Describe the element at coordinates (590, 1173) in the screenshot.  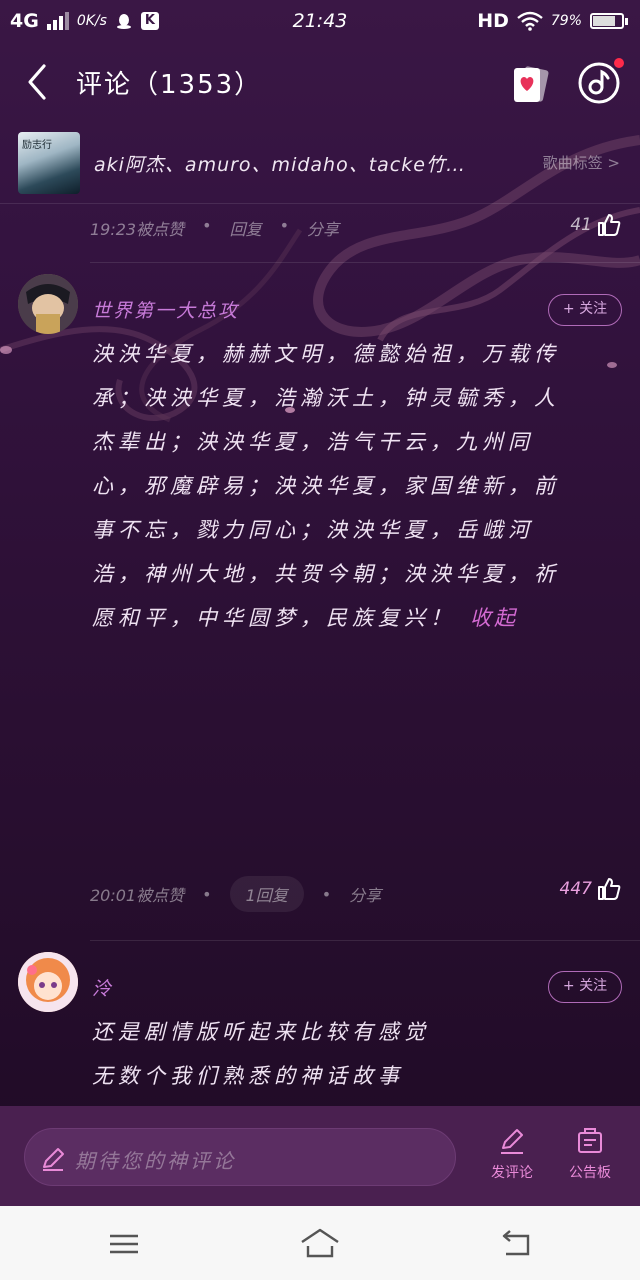
I see `notice-board-label: 公告板` at that location.